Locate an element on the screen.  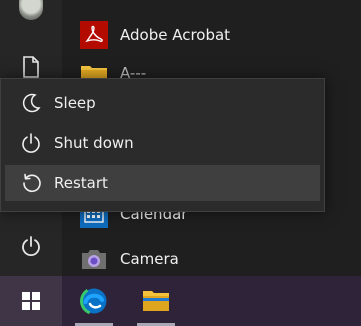
adobe-acrobat-icon is located at coordinates (94, 35).